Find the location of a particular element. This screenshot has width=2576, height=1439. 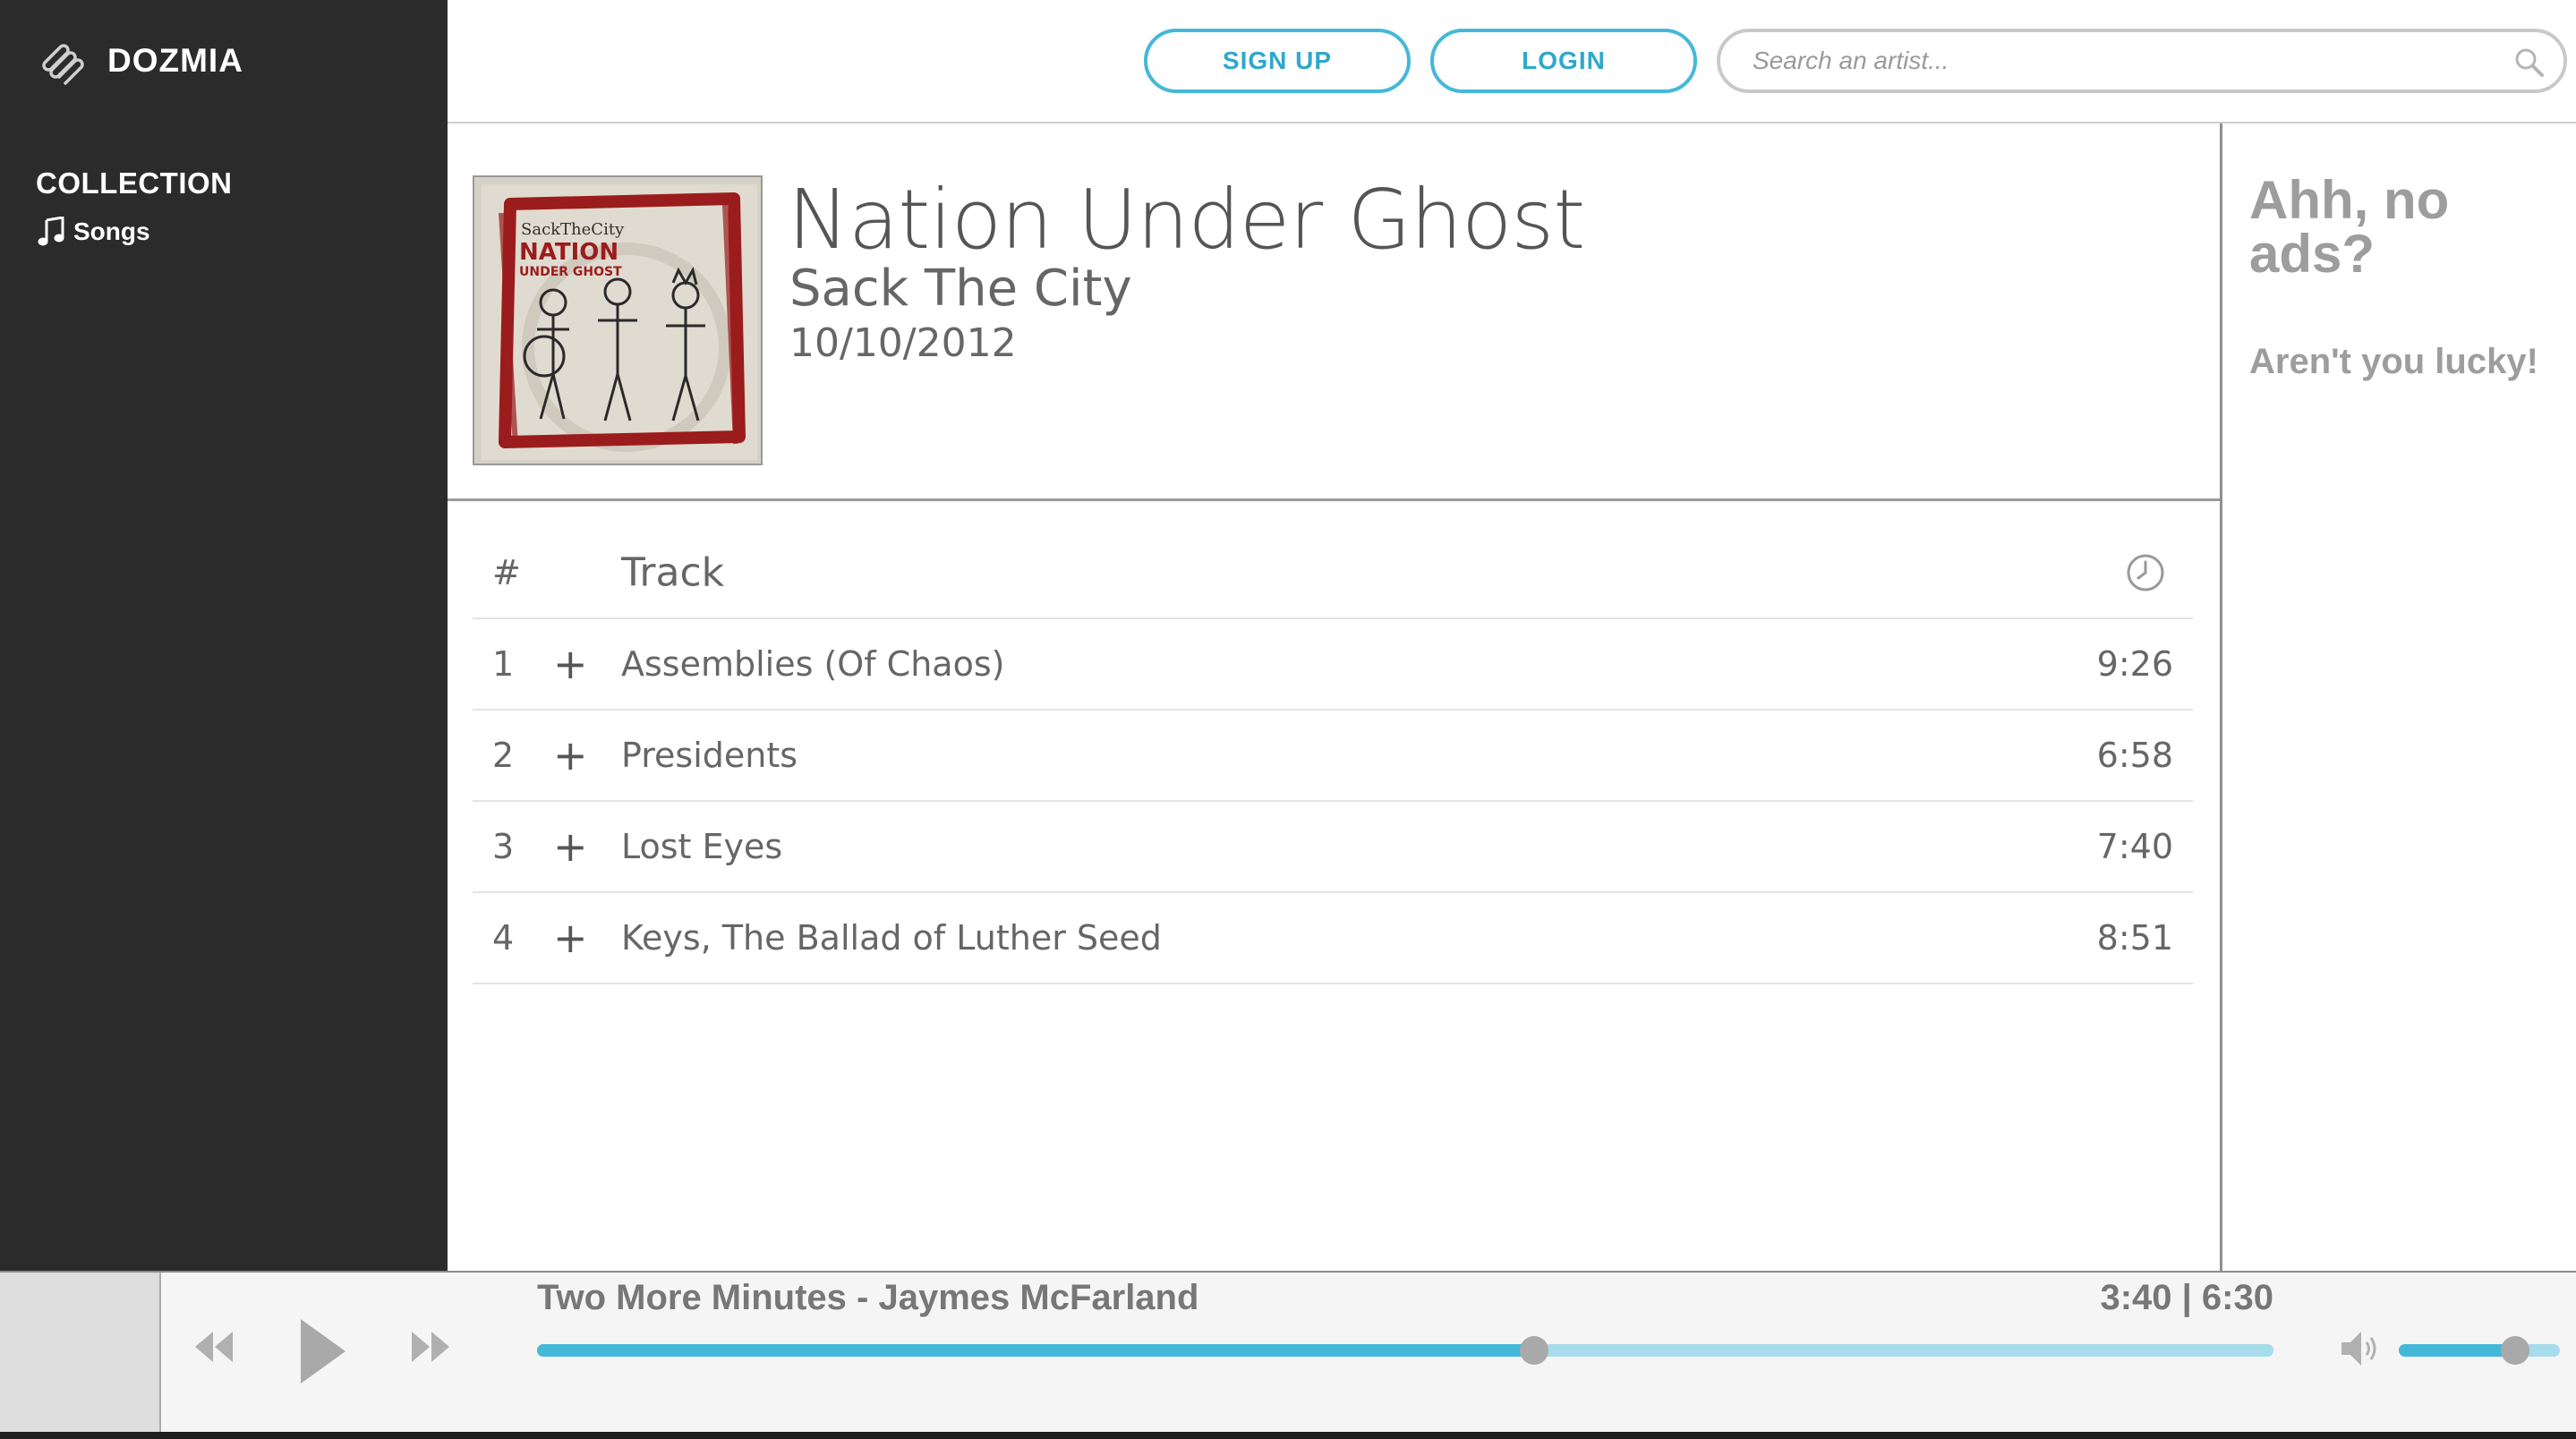

ad-subtitle: Aren't you lucky! is located at coordinates (2393, 361).